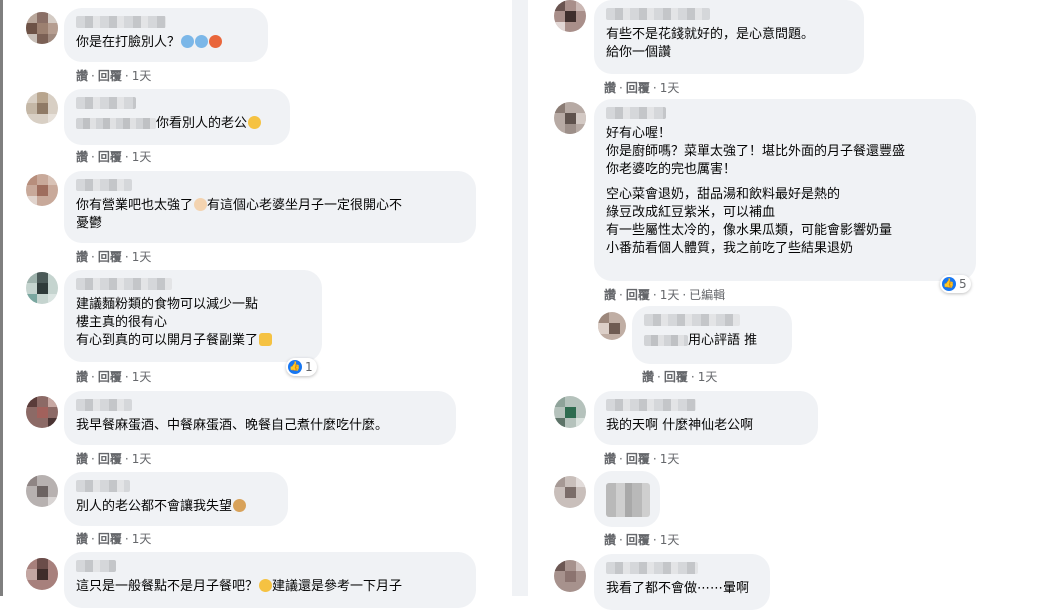  I want to click on scream-emoji-icon, so click(202, 41).